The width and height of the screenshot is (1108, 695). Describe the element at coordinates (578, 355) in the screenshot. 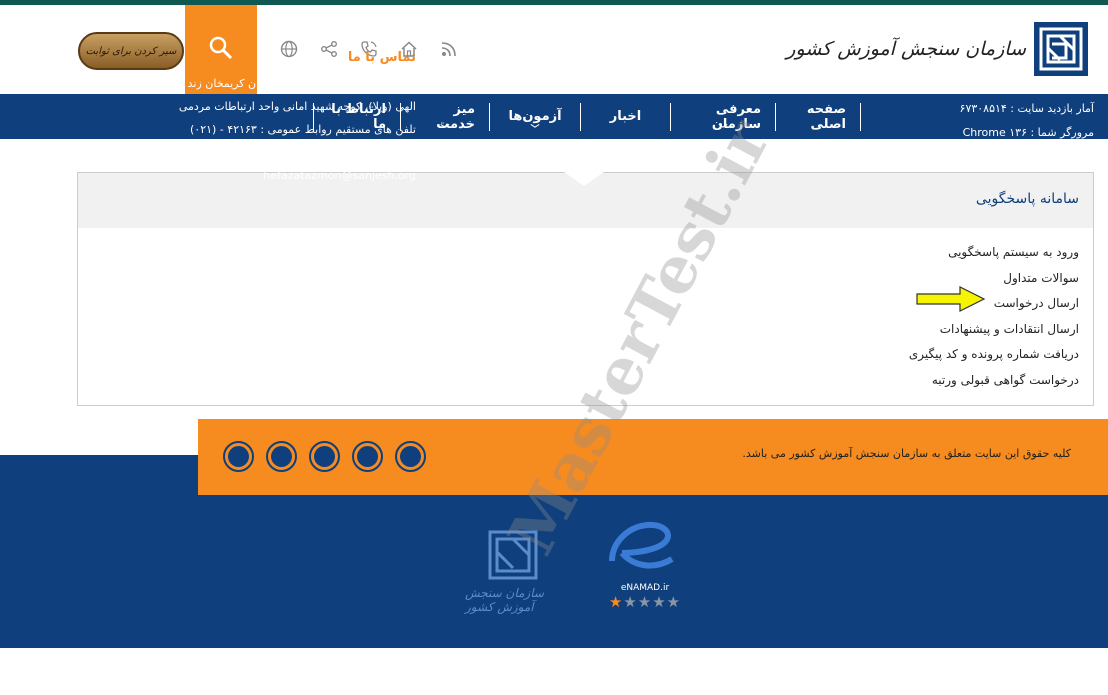

I see `link-tracking-code: دریافت شماره پرونده و کد پیگیری` at that location.